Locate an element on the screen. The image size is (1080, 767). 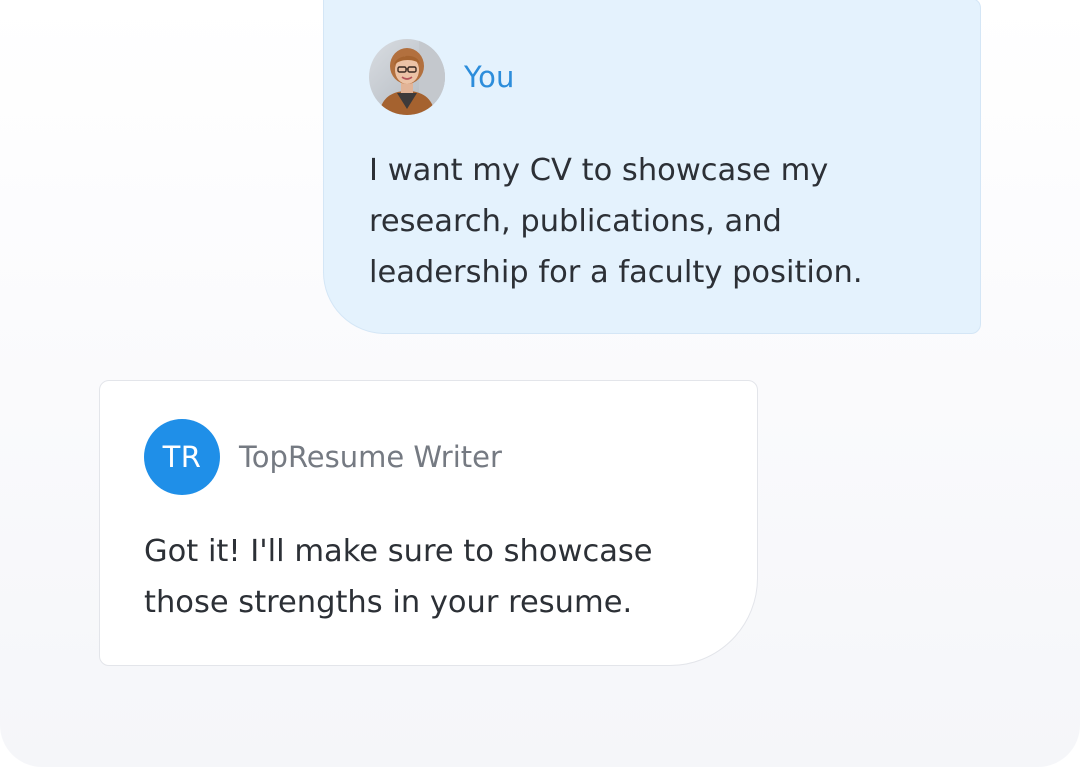
user-sender-name: You is located at coordinates (489, 77).